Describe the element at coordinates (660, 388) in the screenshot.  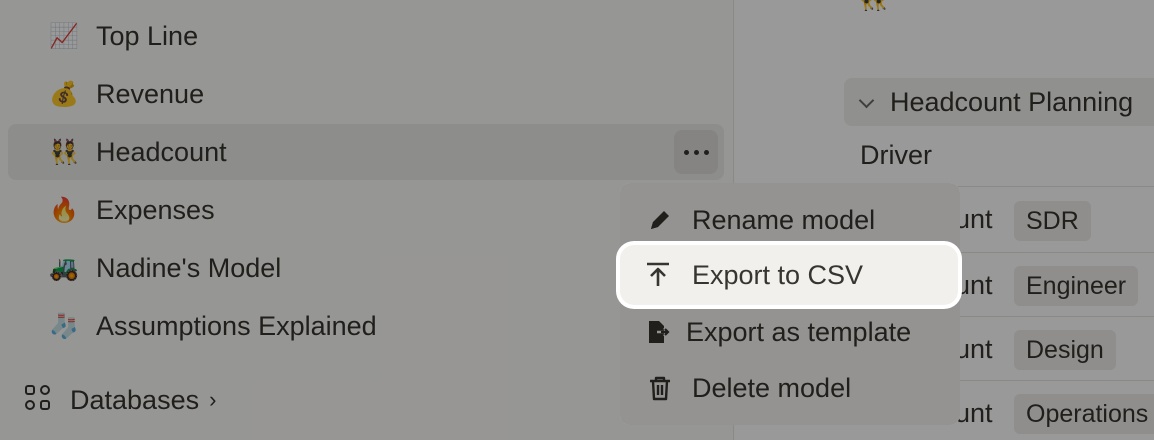
I see `trash-icon` at that location.